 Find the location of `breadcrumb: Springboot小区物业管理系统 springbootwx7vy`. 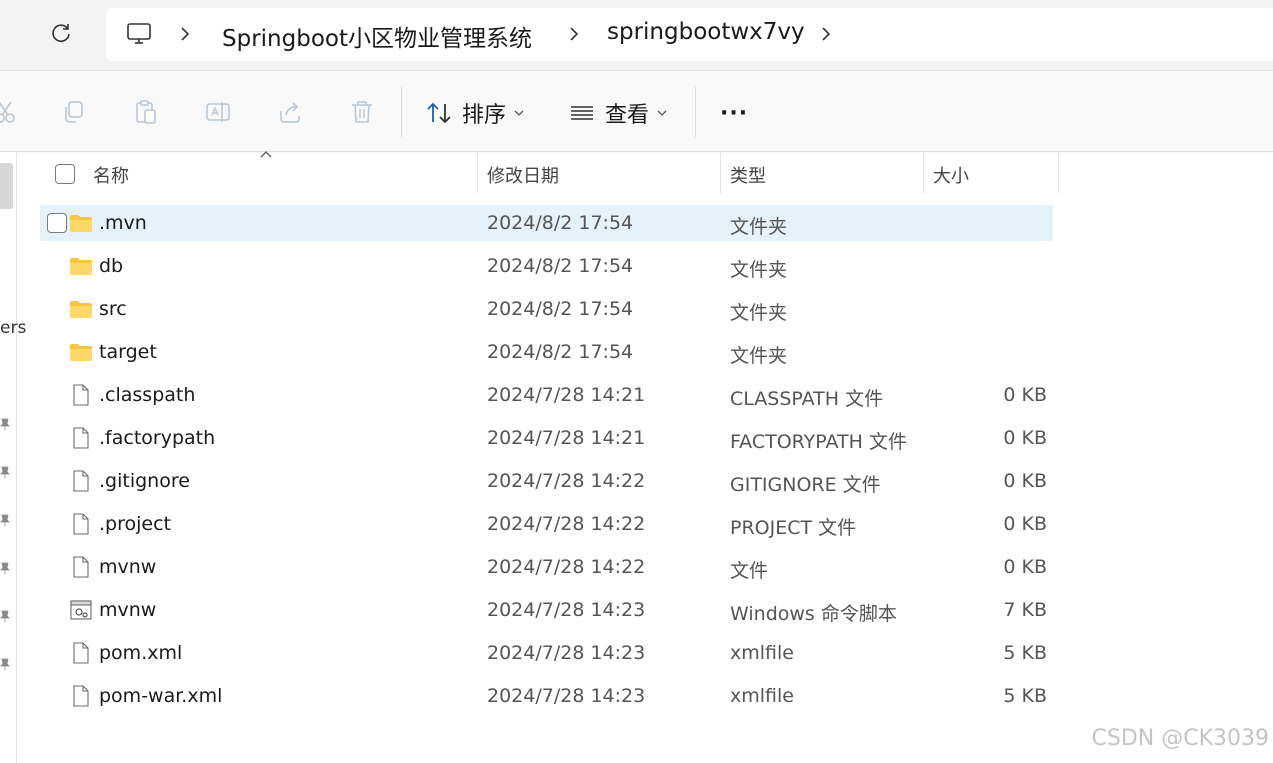

breadcrumb: Springboot小区物业管理系统 springbootwx7vy is located at coordinates (689, 34).